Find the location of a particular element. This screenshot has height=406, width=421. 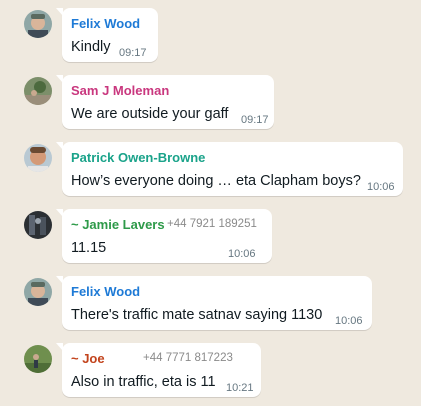

sender-phone: +44 7771 817223 is located at coordinates (188, 358).